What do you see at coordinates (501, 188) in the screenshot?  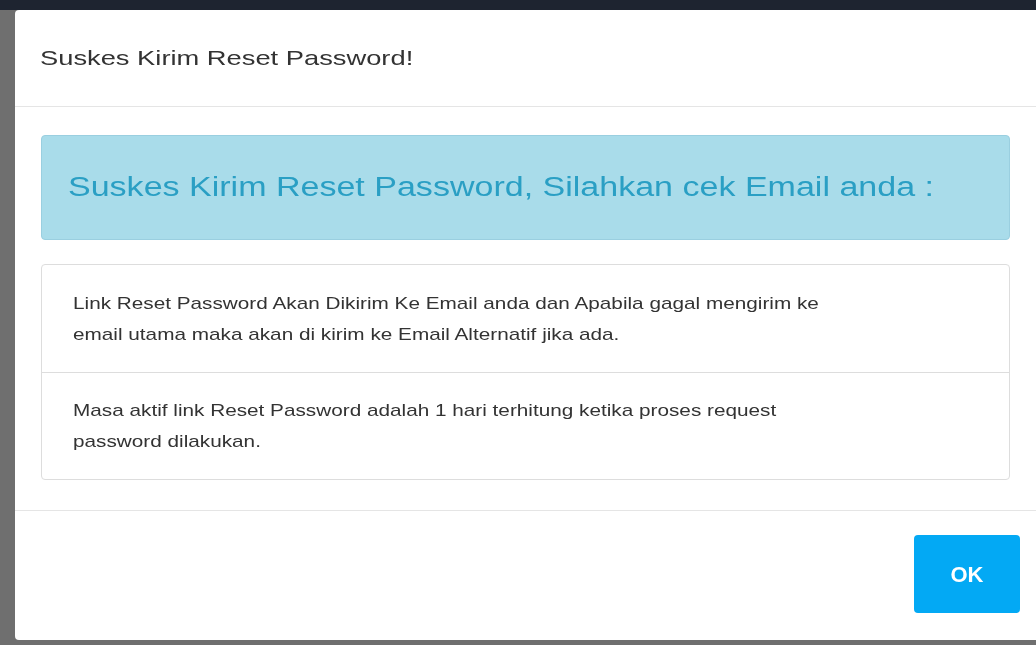 I see `alert-text: Suskes Kirim Reset Password, Silahkan cek Email anda :` at bounding box center [501, 188].